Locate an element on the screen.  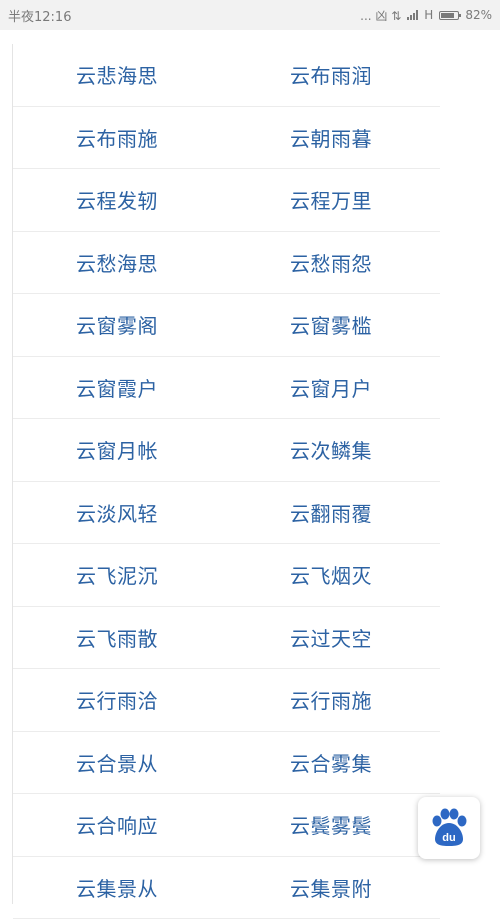
idiom-row: 云程发轫云程万里 is located at coordinates (226, 200).